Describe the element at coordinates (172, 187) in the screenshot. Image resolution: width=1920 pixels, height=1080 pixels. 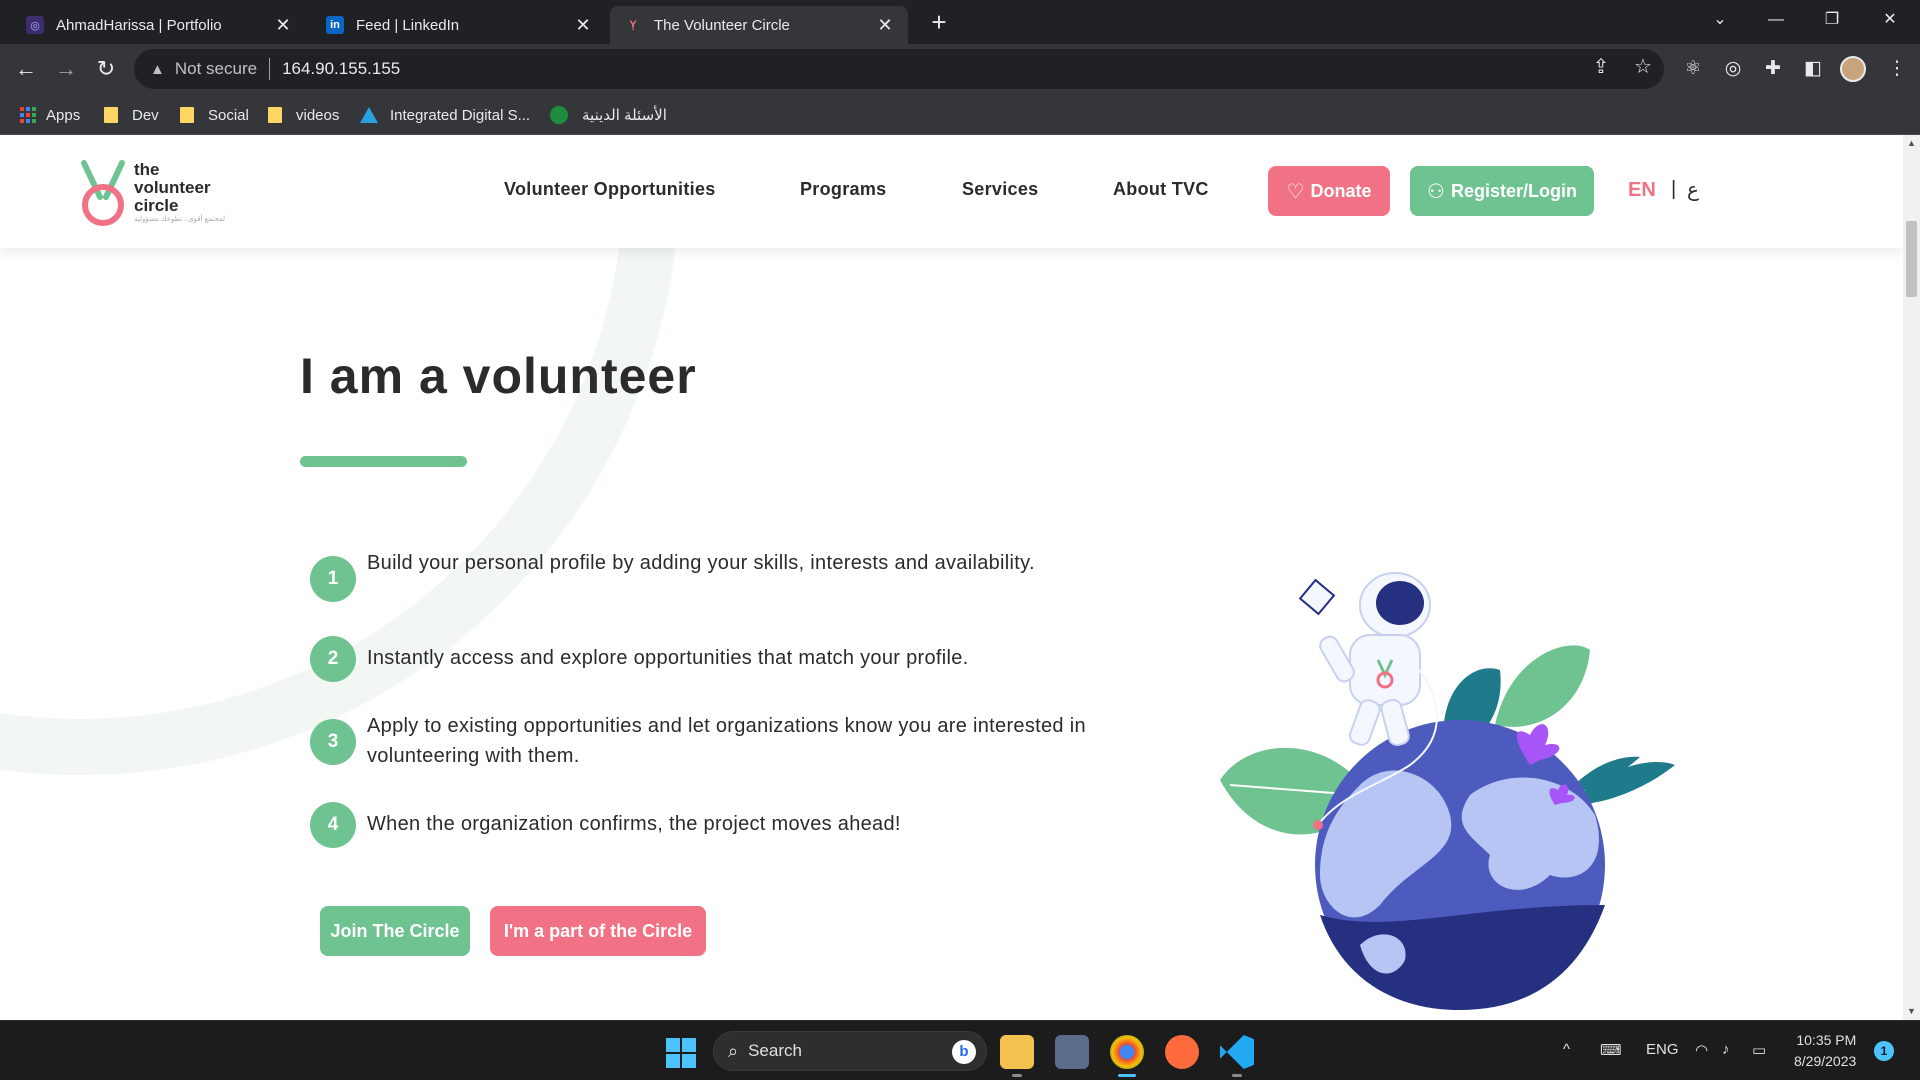
I see `logo-wordmark: the volunteer circle` at that location.